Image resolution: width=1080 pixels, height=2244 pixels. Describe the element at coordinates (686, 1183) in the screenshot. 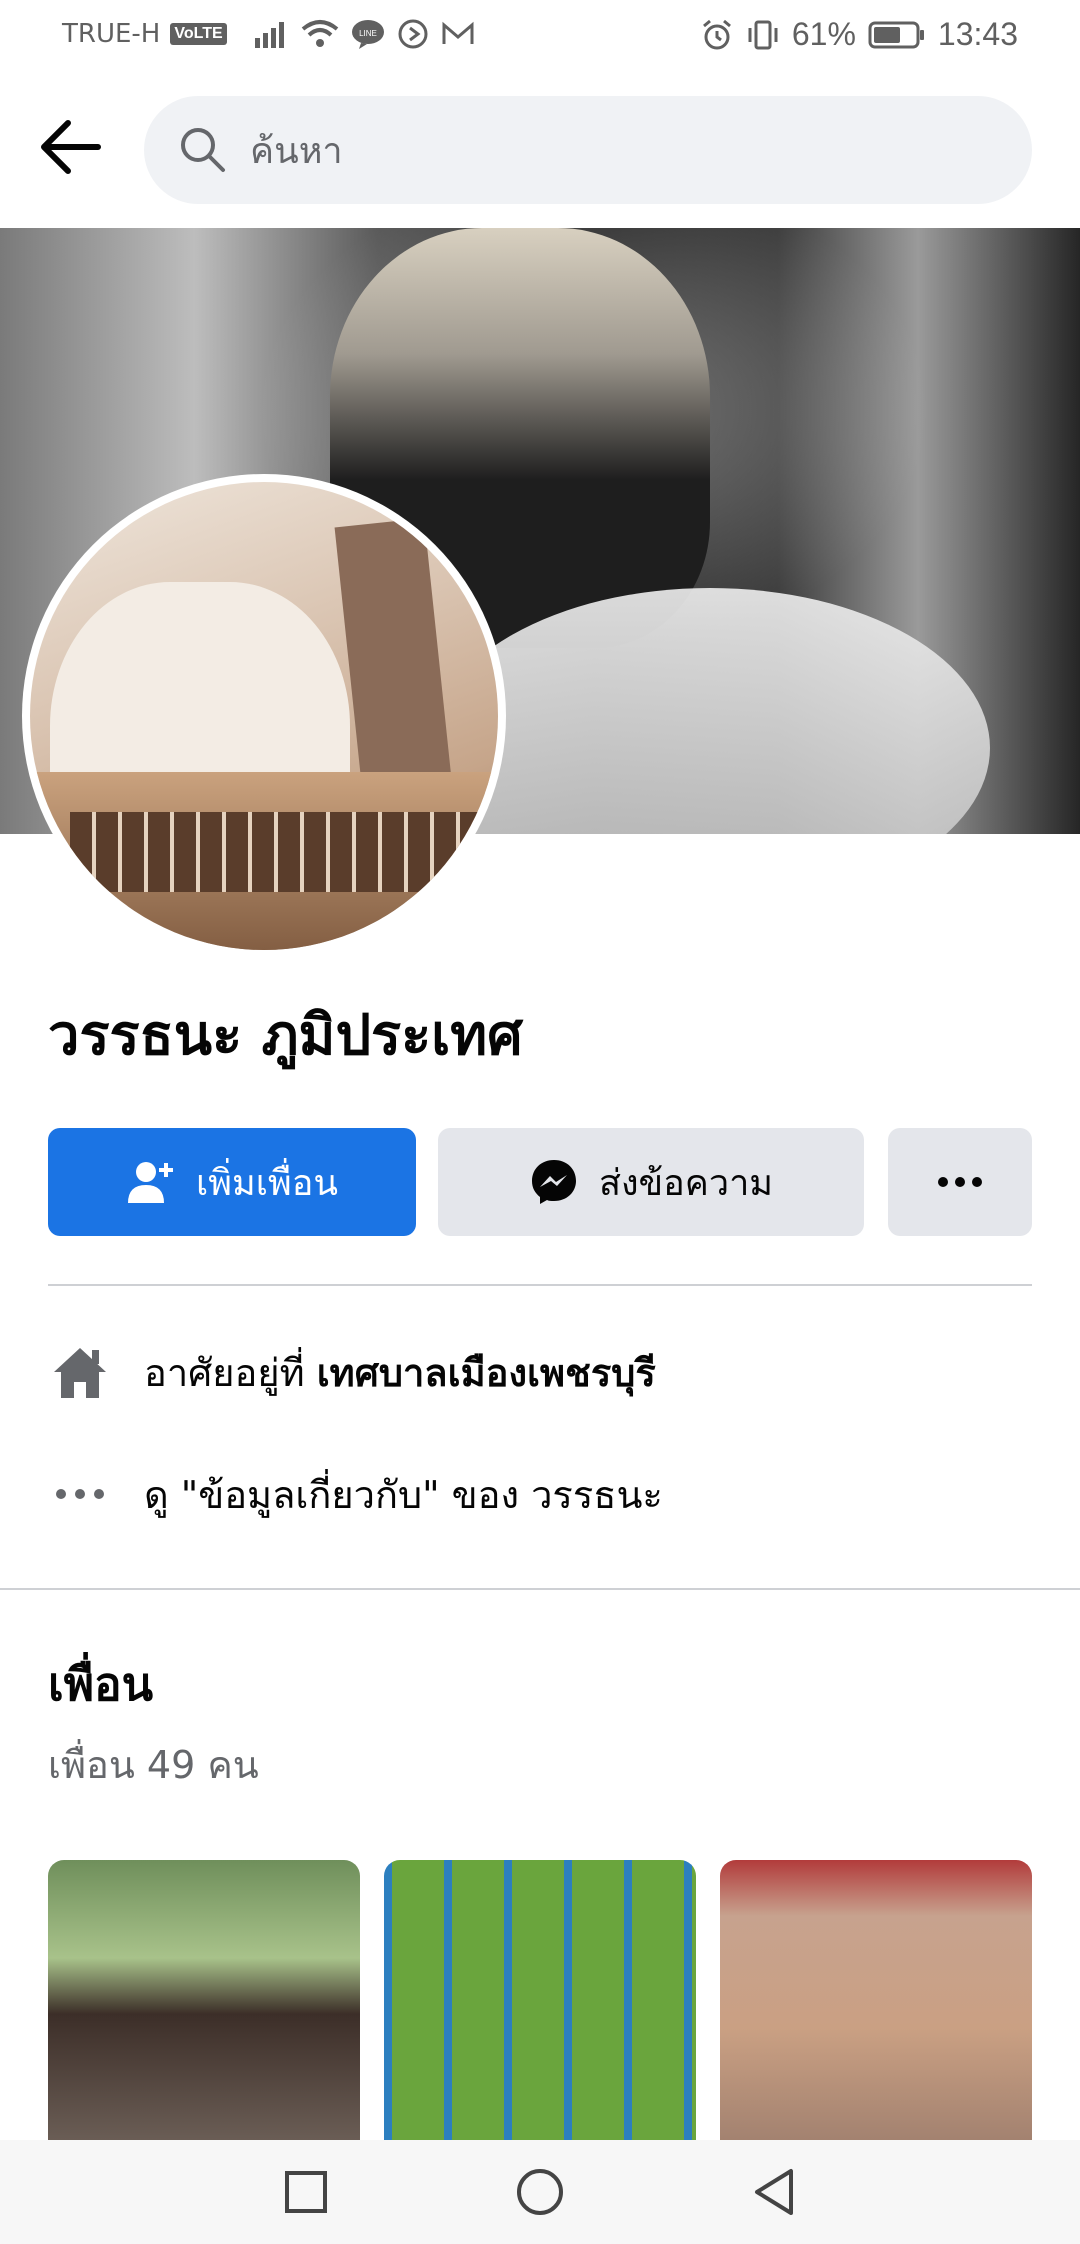

I see `message-label: ส่งข้อความ` at that location.